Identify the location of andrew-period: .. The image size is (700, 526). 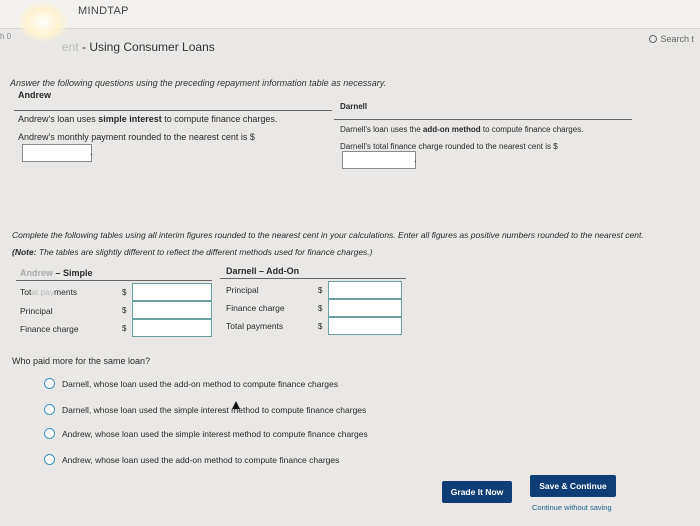
(91, 152).